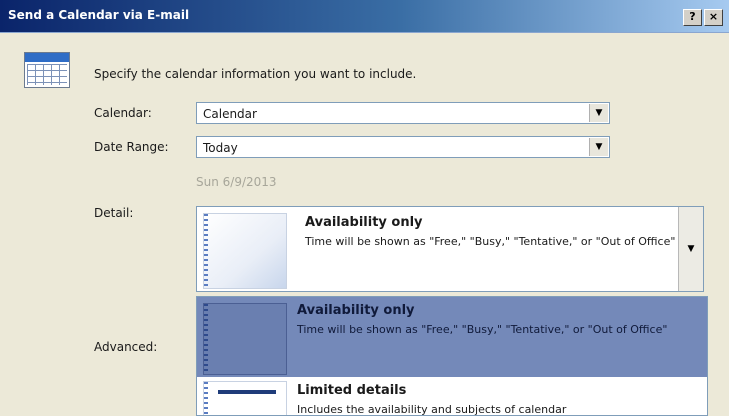 This screenshot has height=416, width=729. I want to click on option-title: Limited details, so click(352, 390).